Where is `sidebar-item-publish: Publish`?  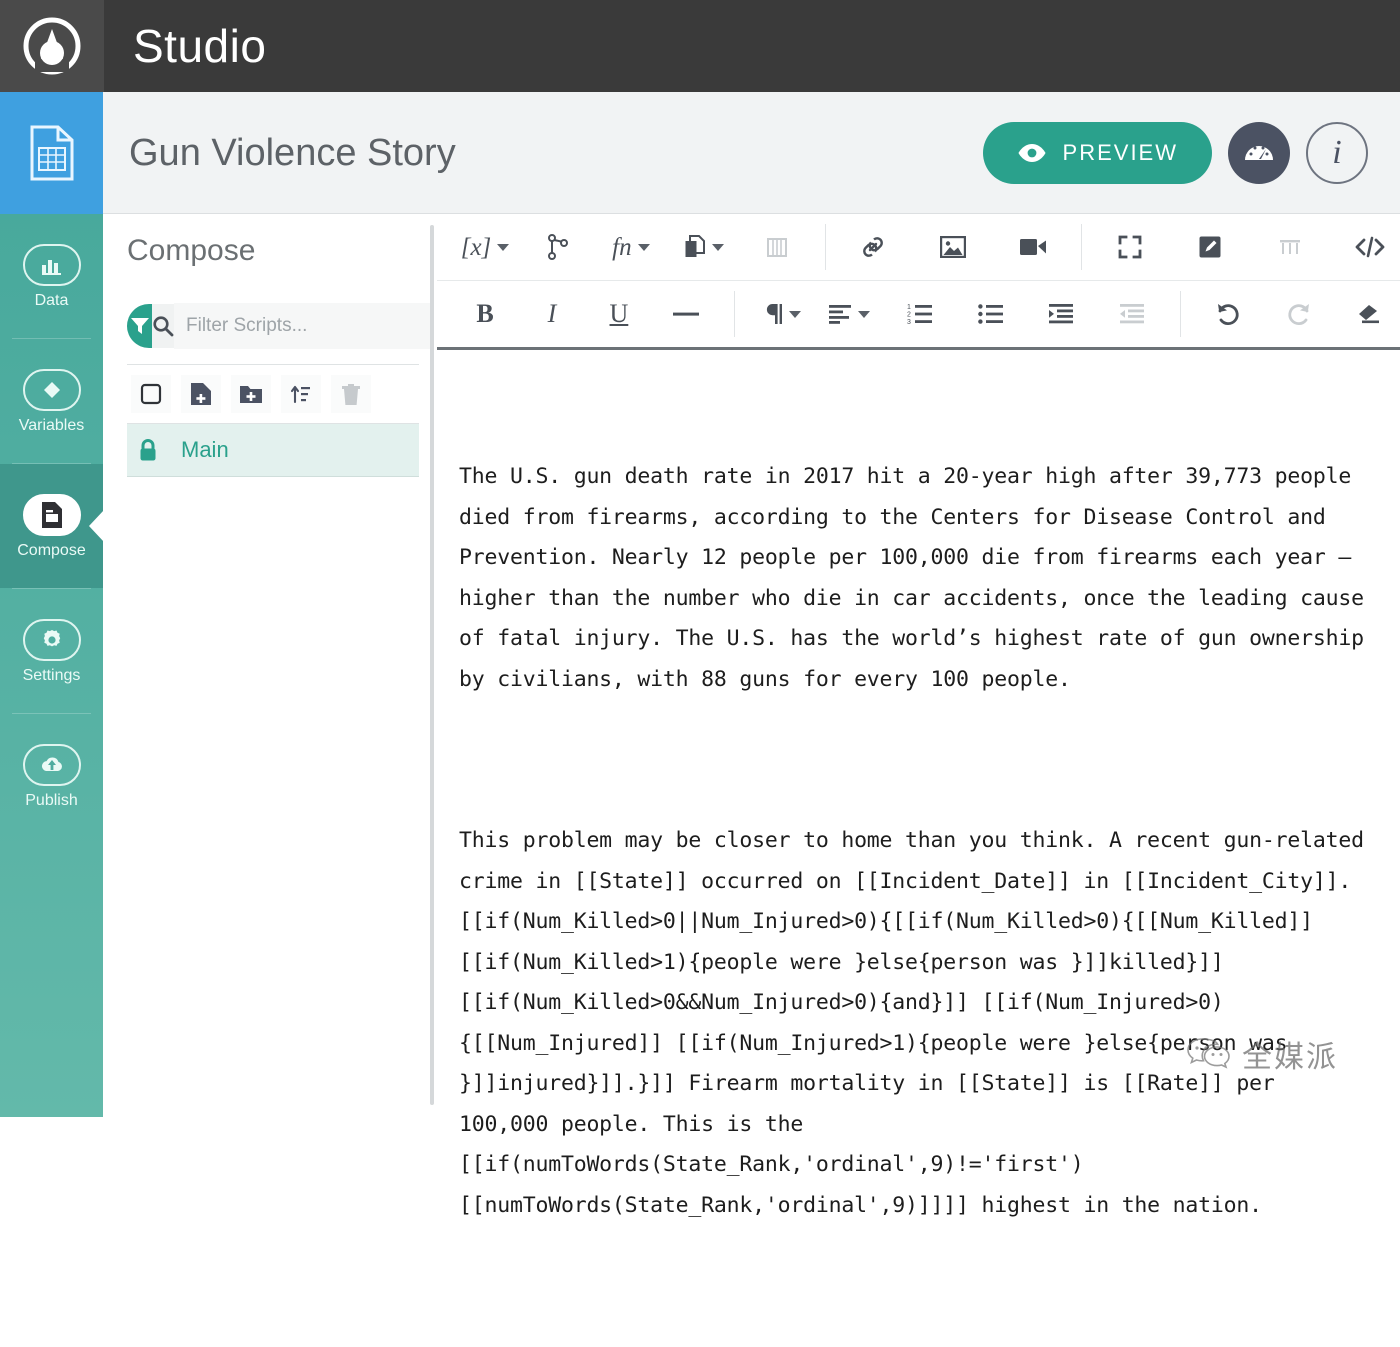
sidebar-item-publish: Publish is located at coordinates (51, 776).